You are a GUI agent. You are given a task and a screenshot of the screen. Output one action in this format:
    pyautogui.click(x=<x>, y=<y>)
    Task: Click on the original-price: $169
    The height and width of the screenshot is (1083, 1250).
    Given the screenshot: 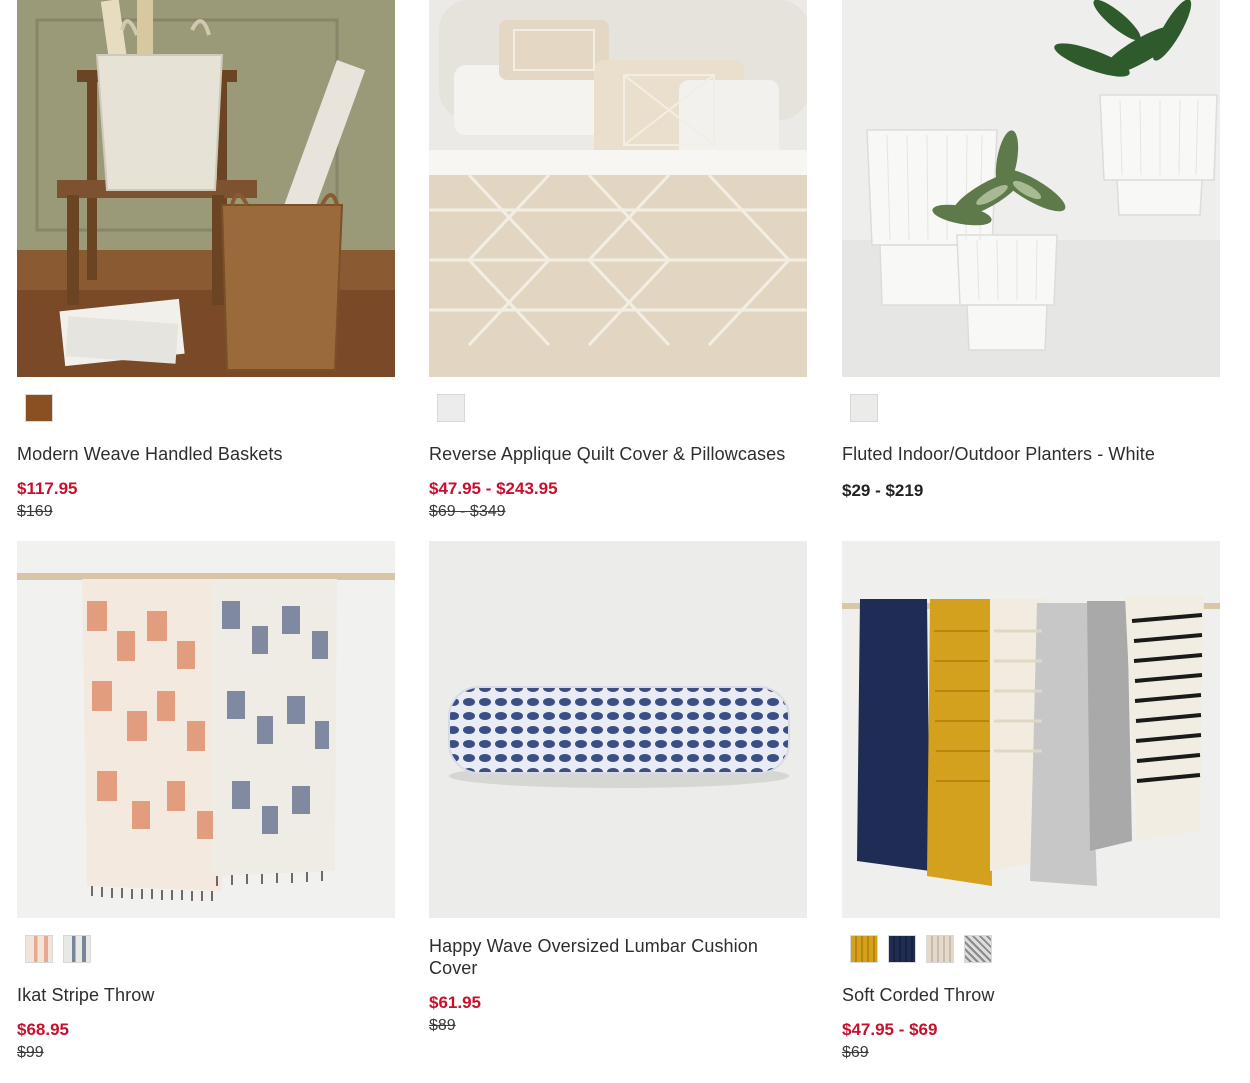 What is the action you would take?
    pyautogui.click(x=35, y=511)
    